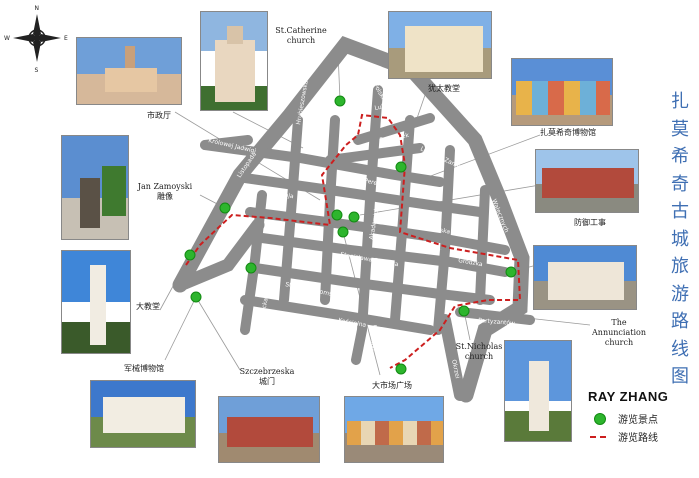 The width and height of the screenshot is (699, 478). I want to click on photo-market, so click(394, 429).